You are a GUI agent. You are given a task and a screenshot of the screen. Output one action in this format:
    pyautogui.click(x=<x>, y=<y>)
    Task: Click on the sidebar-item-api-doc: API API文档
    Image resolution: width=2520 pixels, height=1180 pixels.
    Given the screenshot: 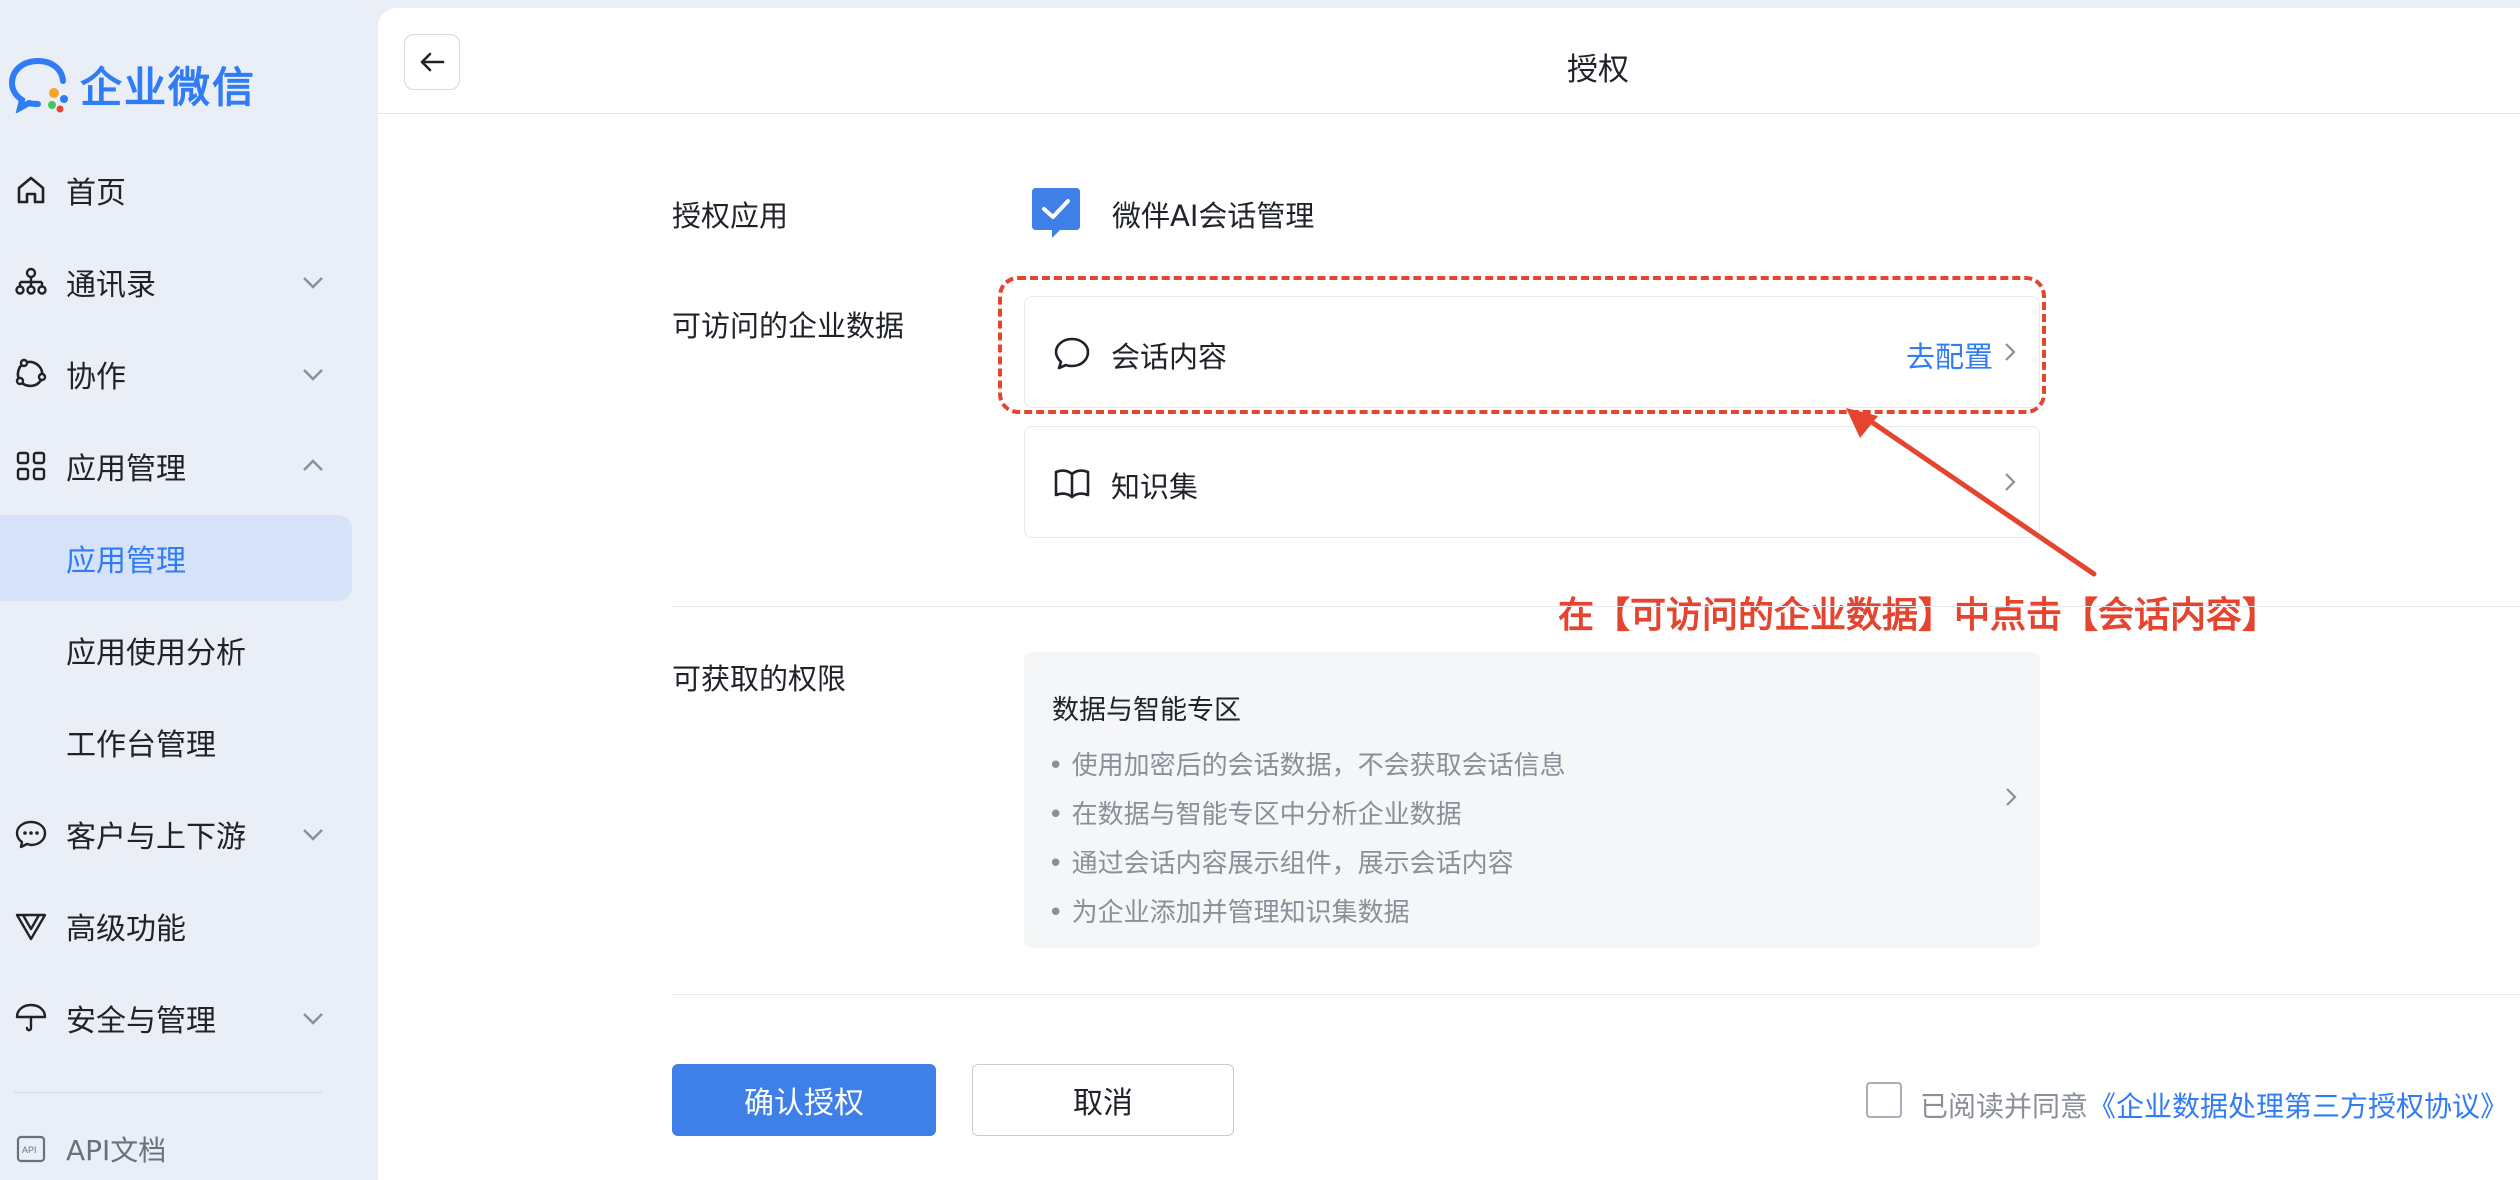 What is the action you would take?
    pyautogui.click(x=176, y=1142)
    